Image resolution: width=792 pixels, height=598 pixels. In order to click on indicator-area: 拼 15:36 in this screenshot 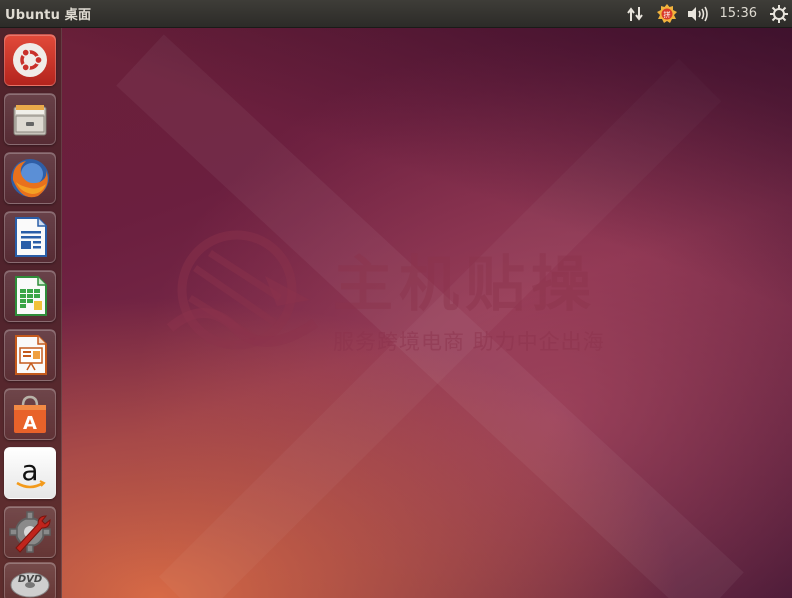, I will do `click(708, 14)`.